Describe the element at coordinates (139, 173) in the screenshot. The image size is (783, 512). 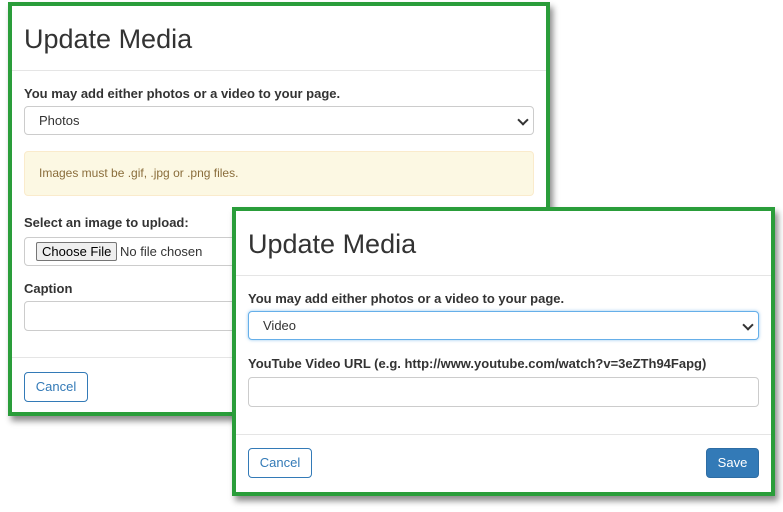
I see `alert-text: Images must be .gif, .jpg or .png files.` at that location.